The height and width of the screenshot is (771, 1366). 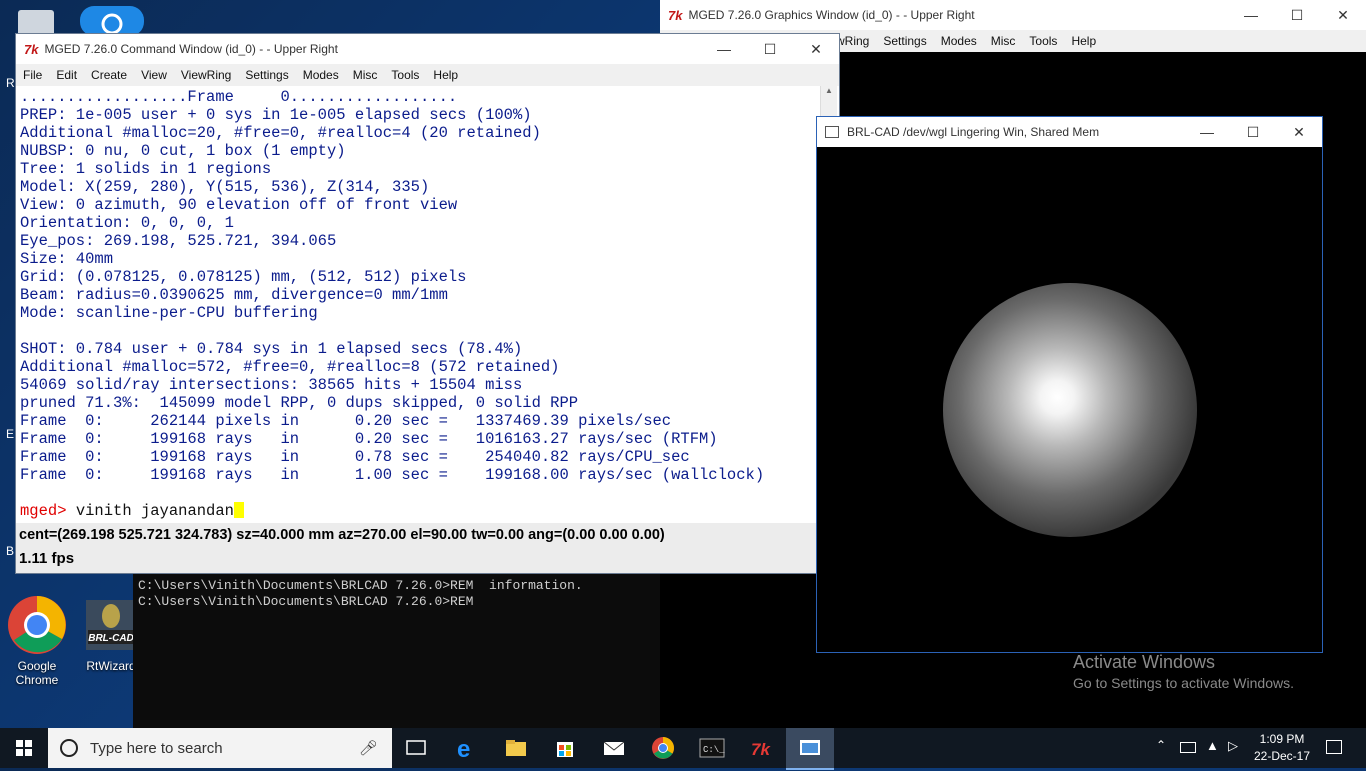 I want to click on chrome-icon, so click(x=37, y=625).